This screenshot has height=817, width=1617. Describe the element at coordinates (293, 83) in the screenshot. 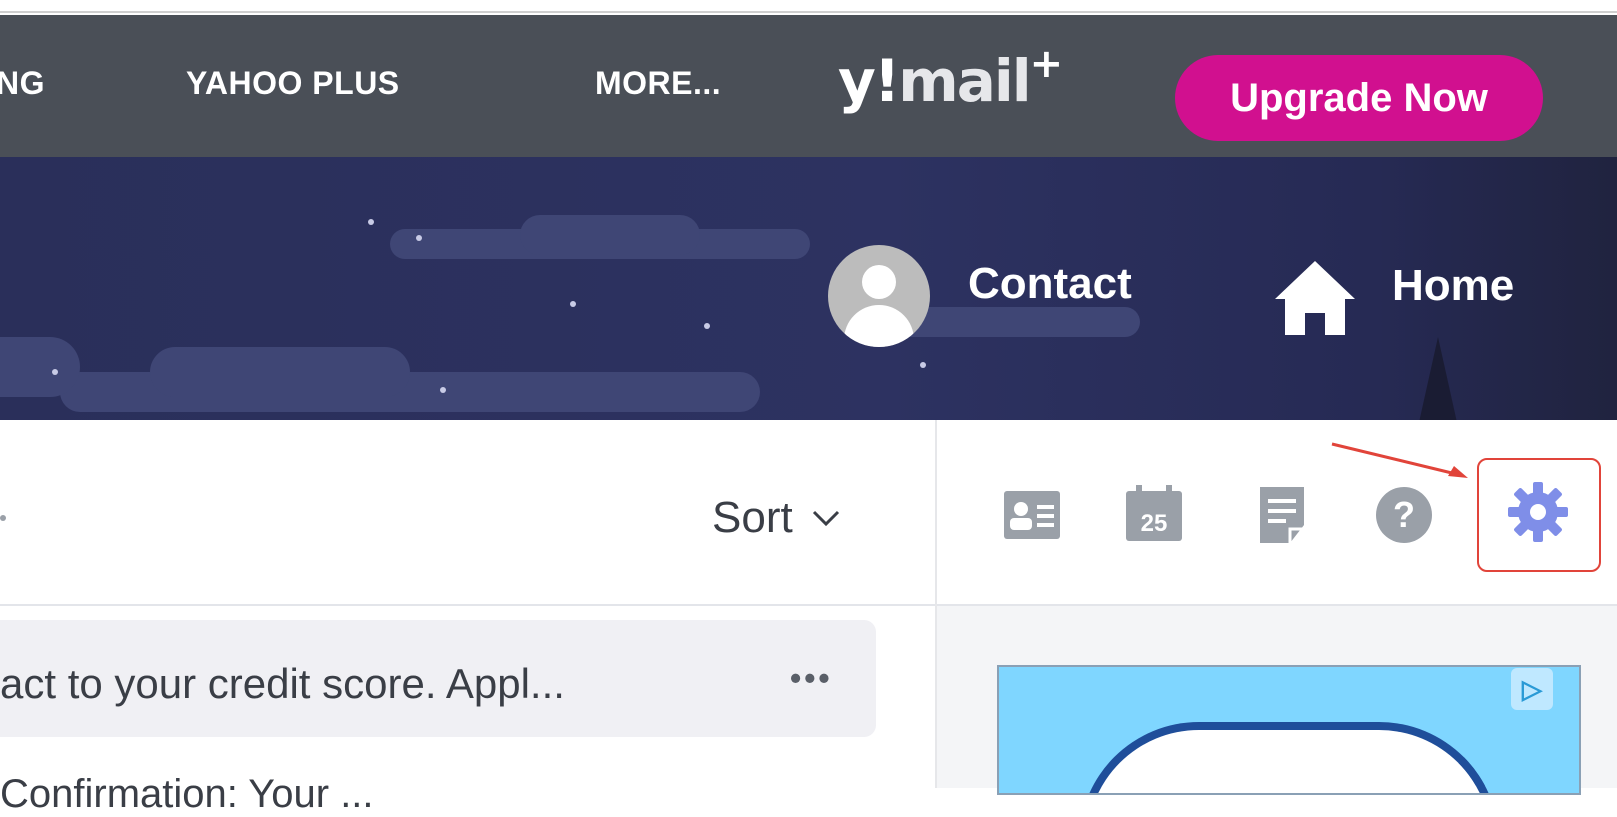

I see `nav-link-yahoo-plus: YAHOO PLUS` at that location.